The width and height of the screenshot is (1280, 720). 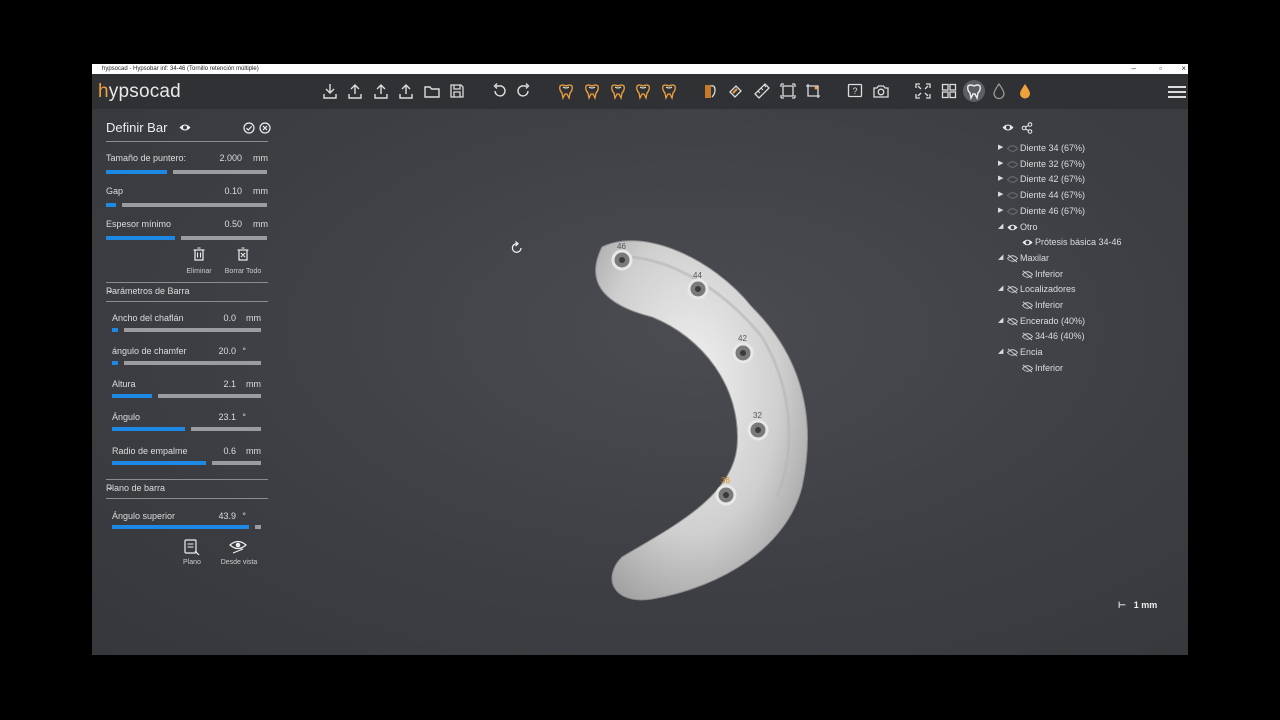 I want to click on radio-slider, so click(x=186, y=463).